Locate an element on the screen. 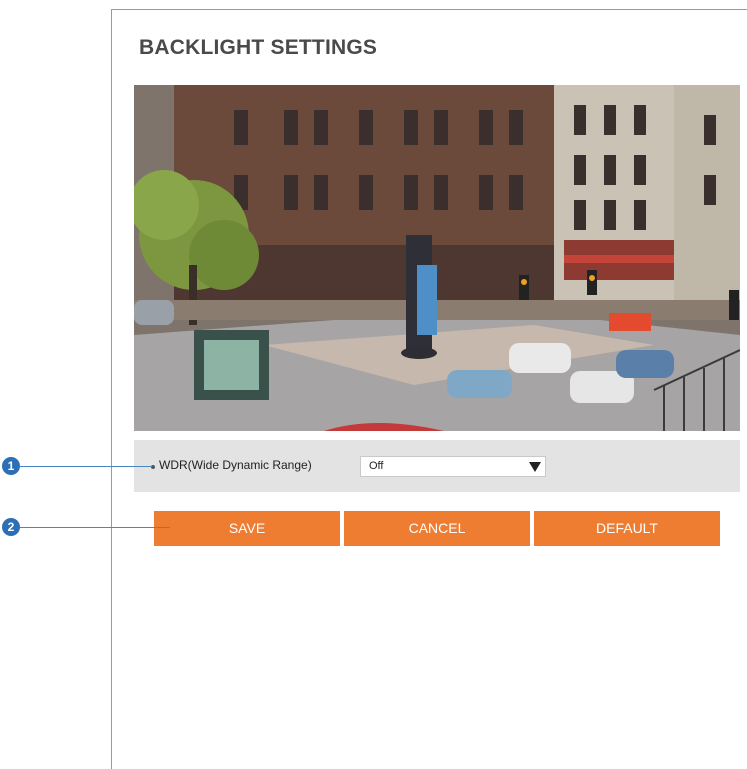 Image resolution: width=747 pixels, height=769 pixels. callout-badge-1: 1 is located at coordinates (11, 466).